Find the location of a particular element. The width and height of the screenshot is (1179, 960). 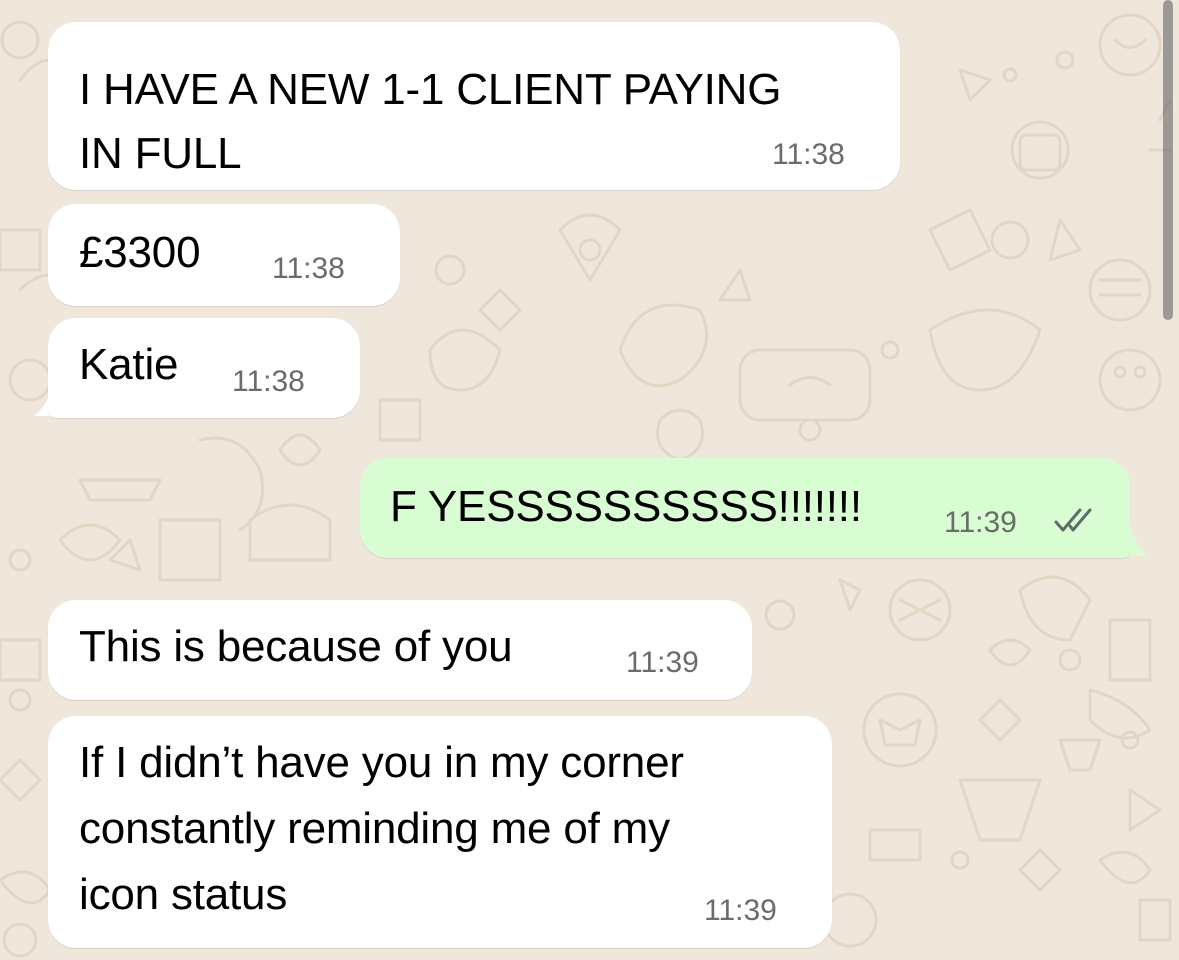

incoming-message: Katie 11:38 is located at coordinates (204, 368).